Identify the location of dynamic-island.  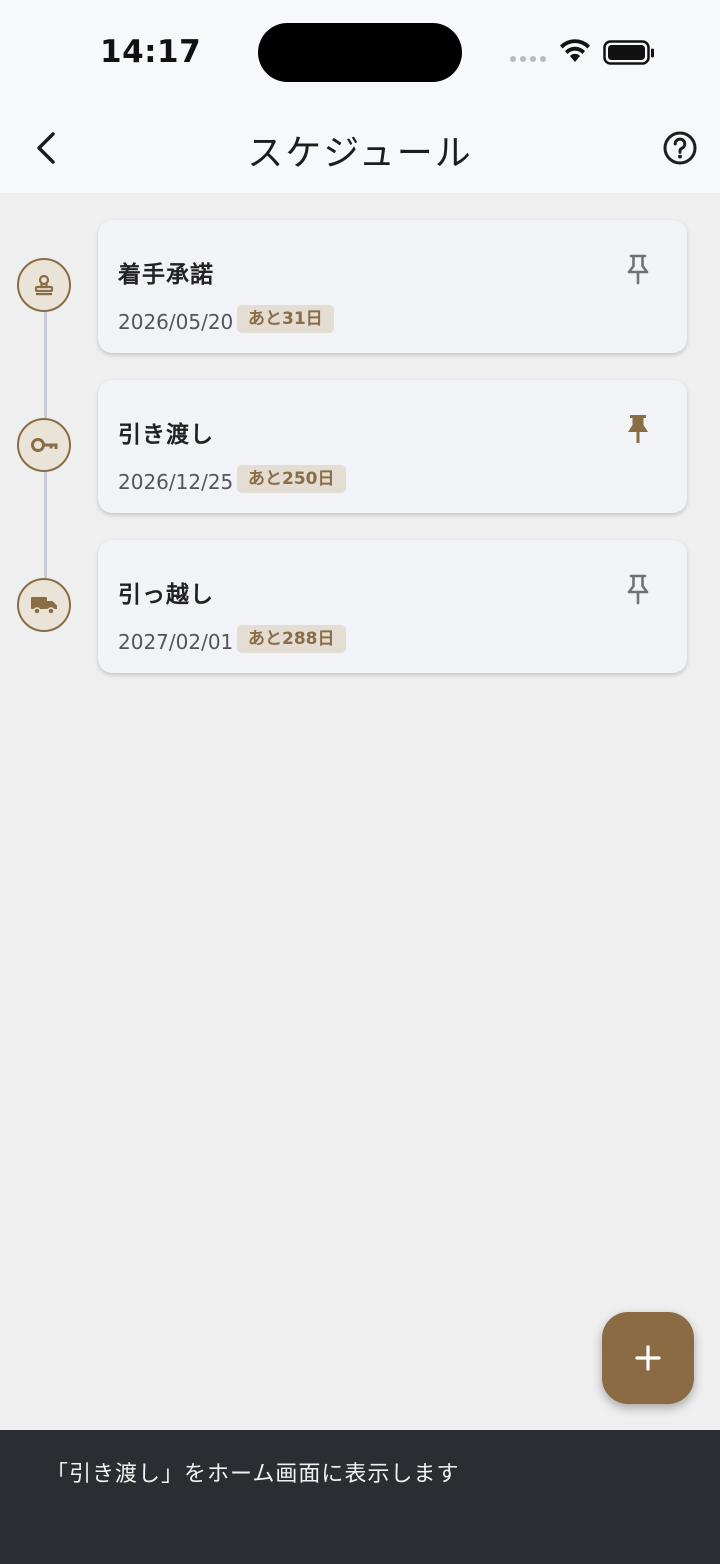
(360, 52).